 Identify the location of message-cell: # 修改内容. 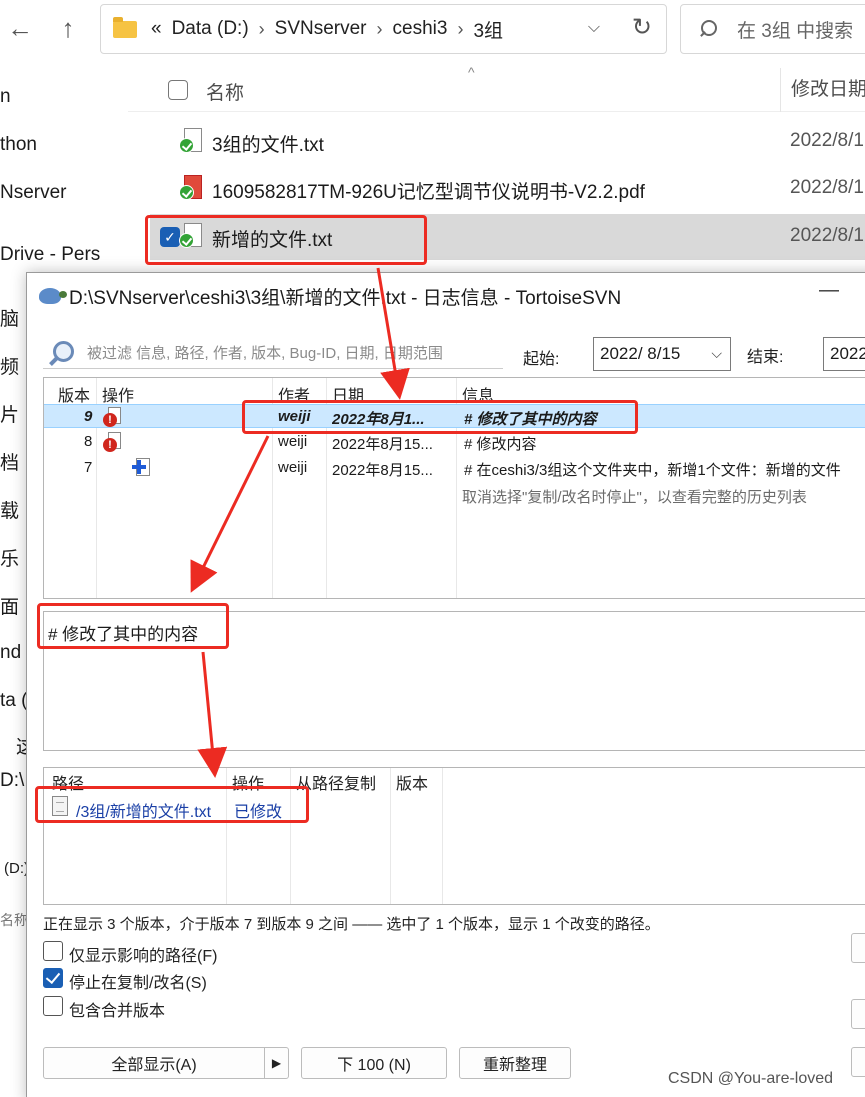
(500, 444).